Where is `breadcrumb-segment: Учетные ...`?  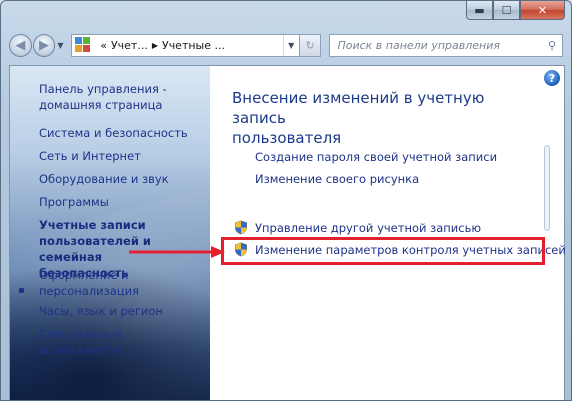
breadcrumb-segment: Учетные ... is located at coordinates (193, 45).